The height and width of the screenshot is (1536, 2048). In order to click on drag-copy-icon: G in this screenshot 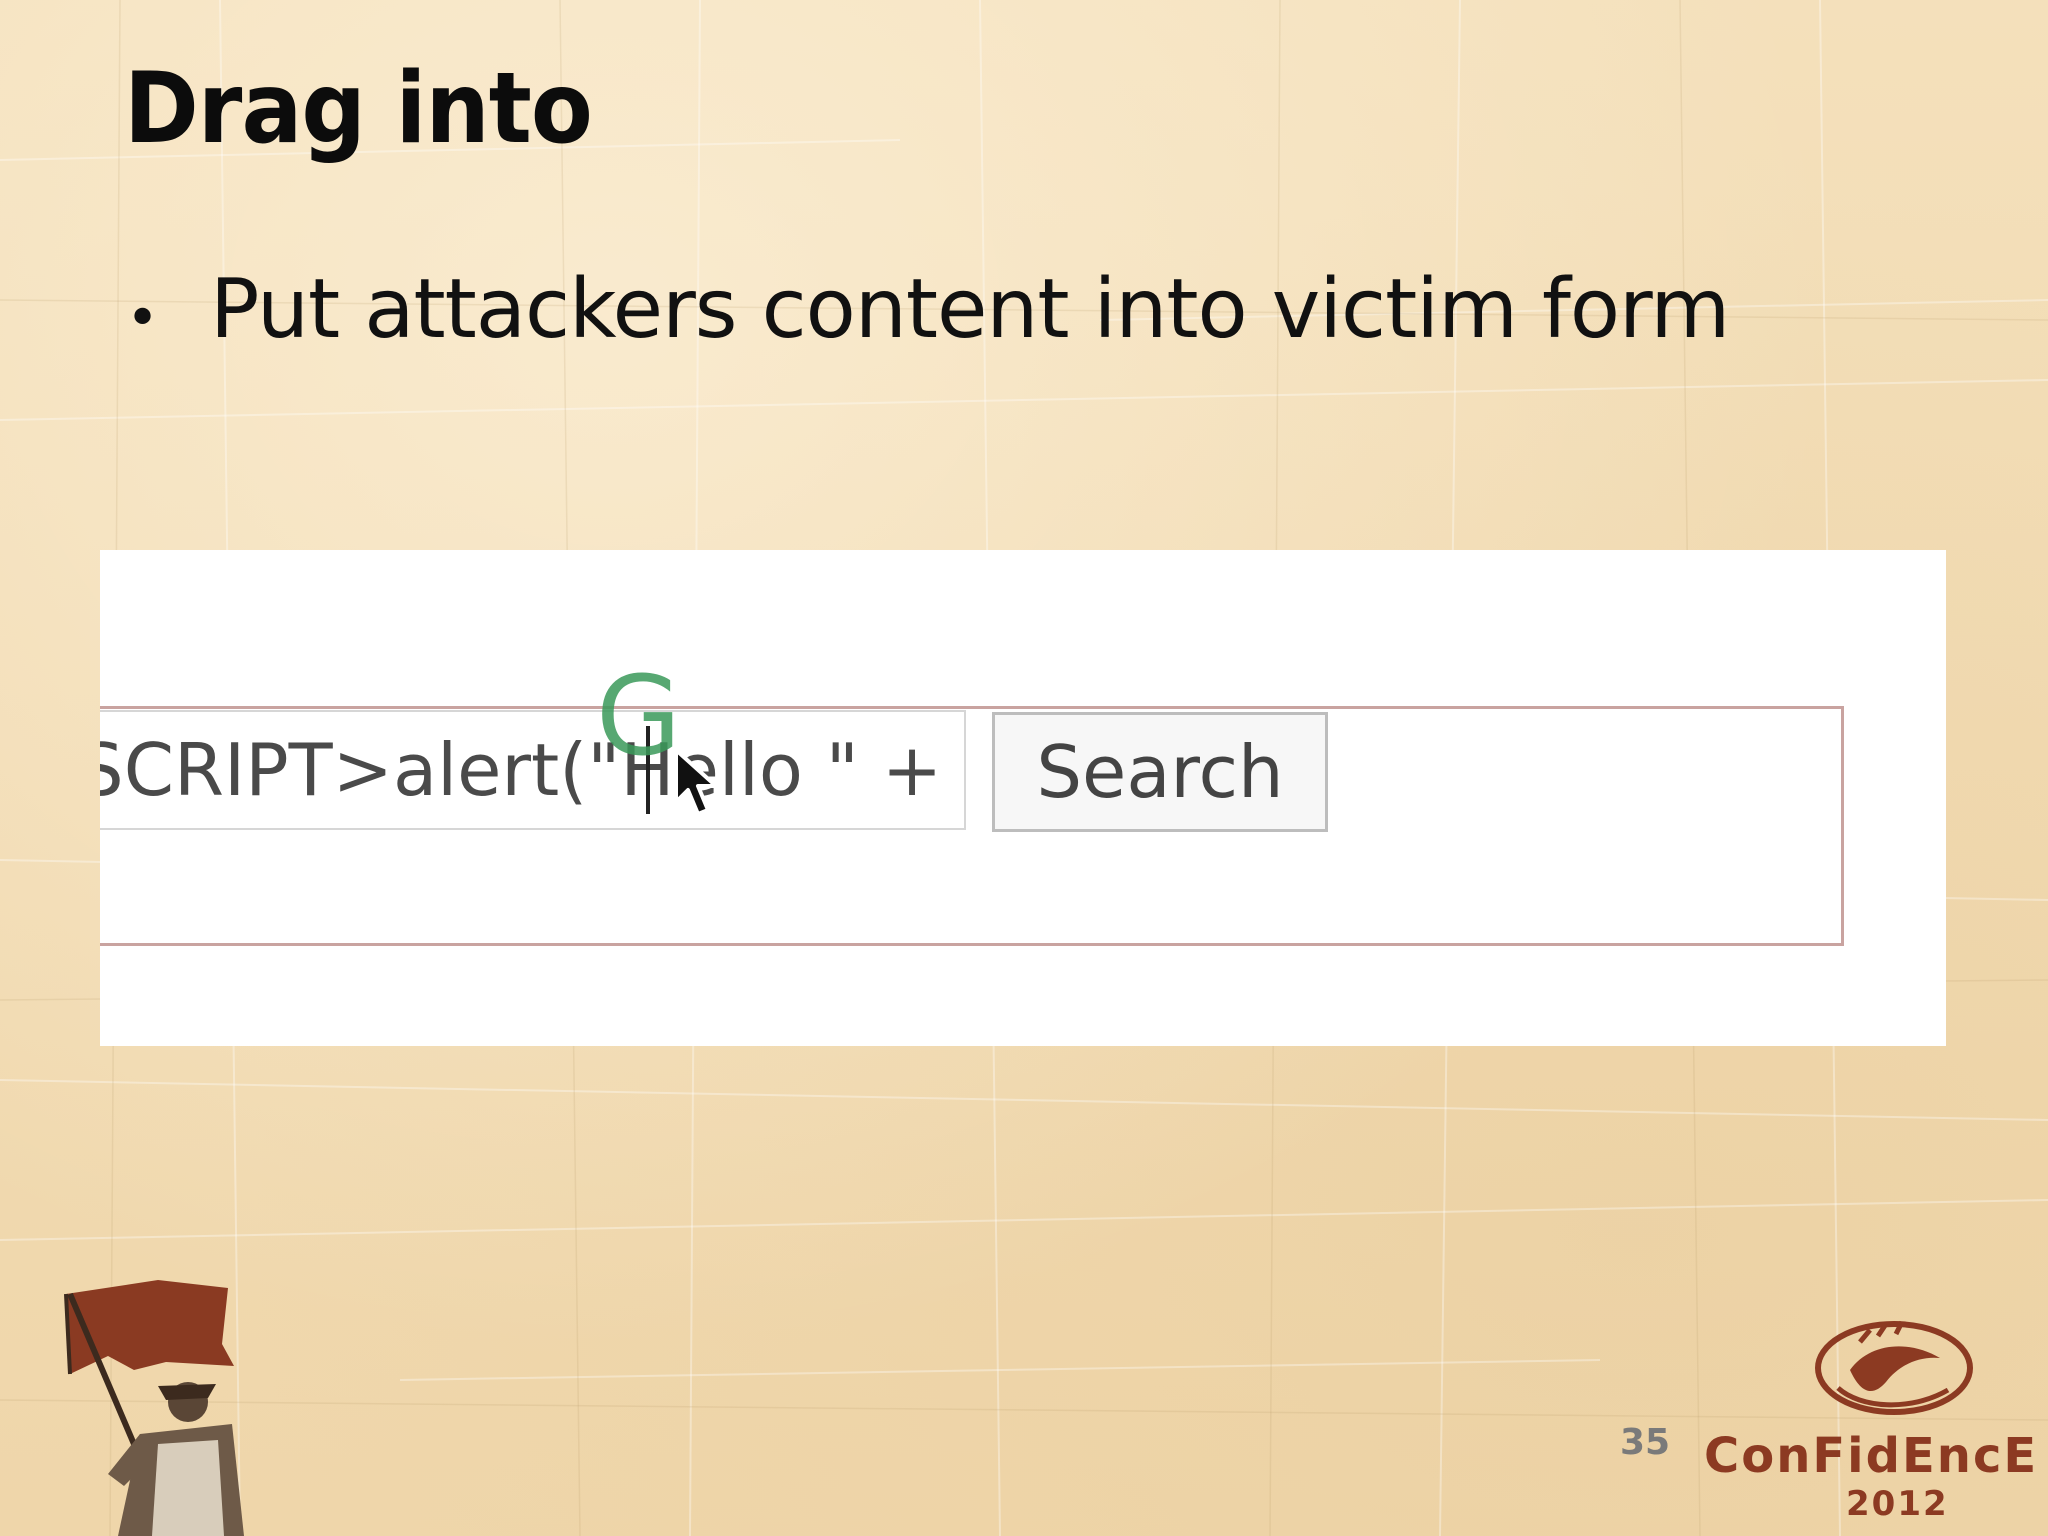, I will do `click(639, 716)`.